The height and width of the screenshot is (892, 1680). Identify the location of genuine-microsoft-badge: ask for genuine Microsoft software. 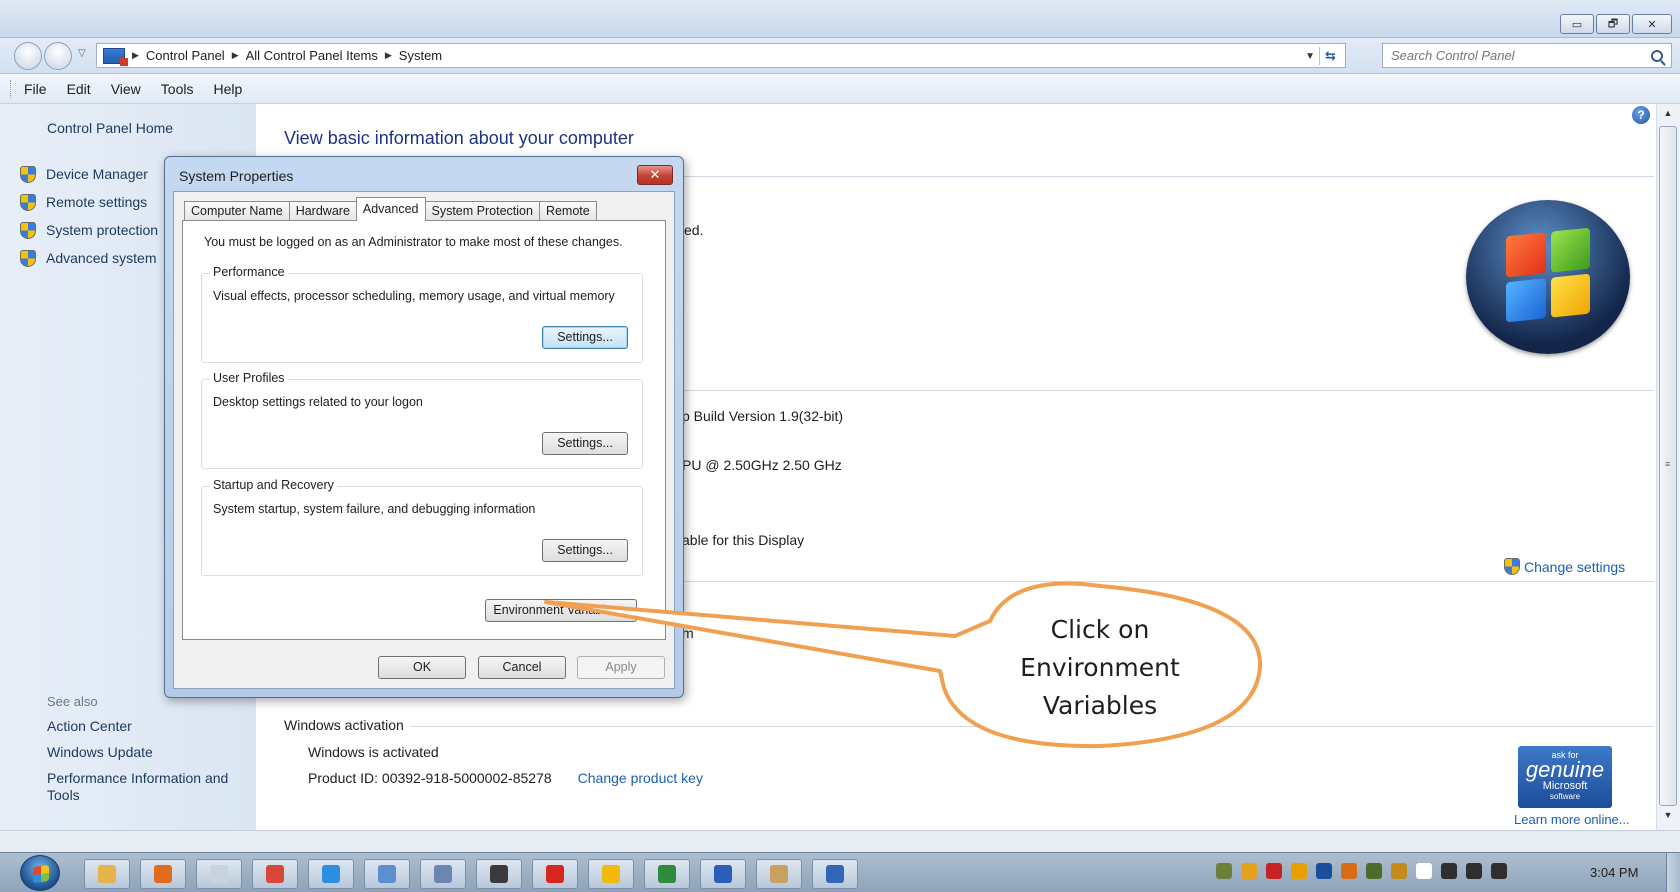
(1565, 777).